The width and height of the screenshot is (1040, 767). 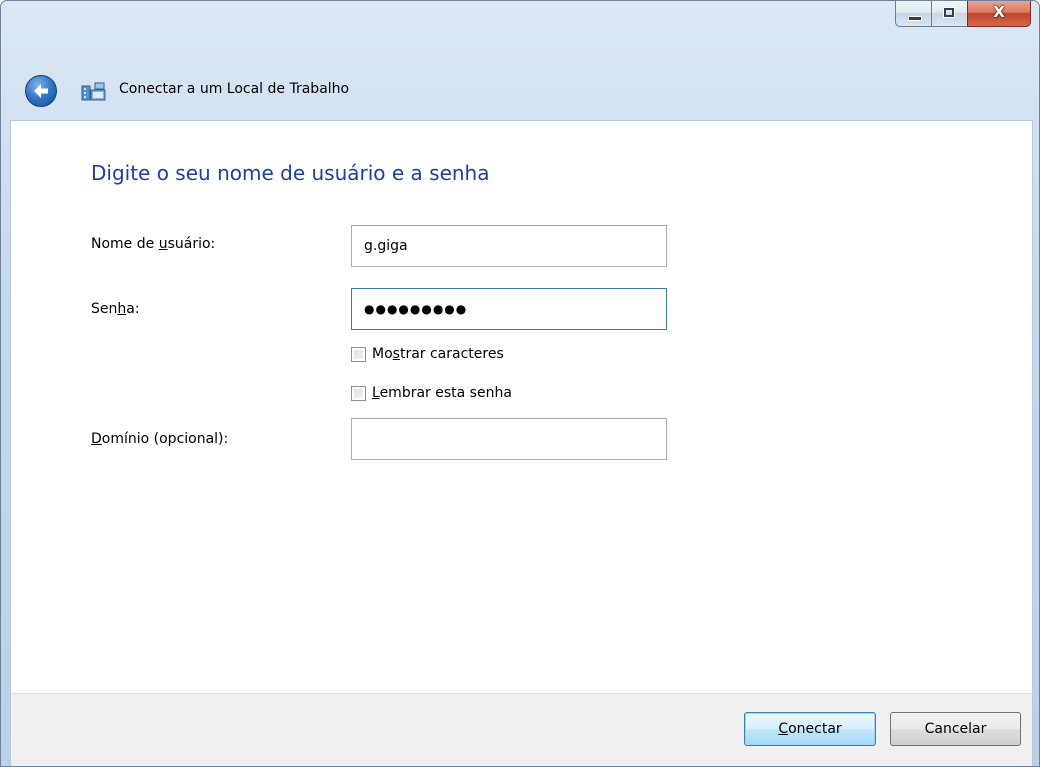 I want to click on username-value: g.giga, so click(x=386, y=246).